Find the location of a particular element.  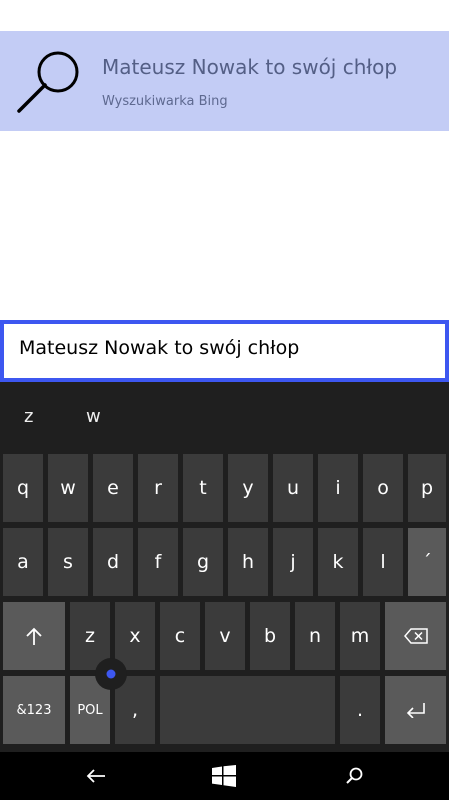

key-e: e is located at coordinates (113, 488).